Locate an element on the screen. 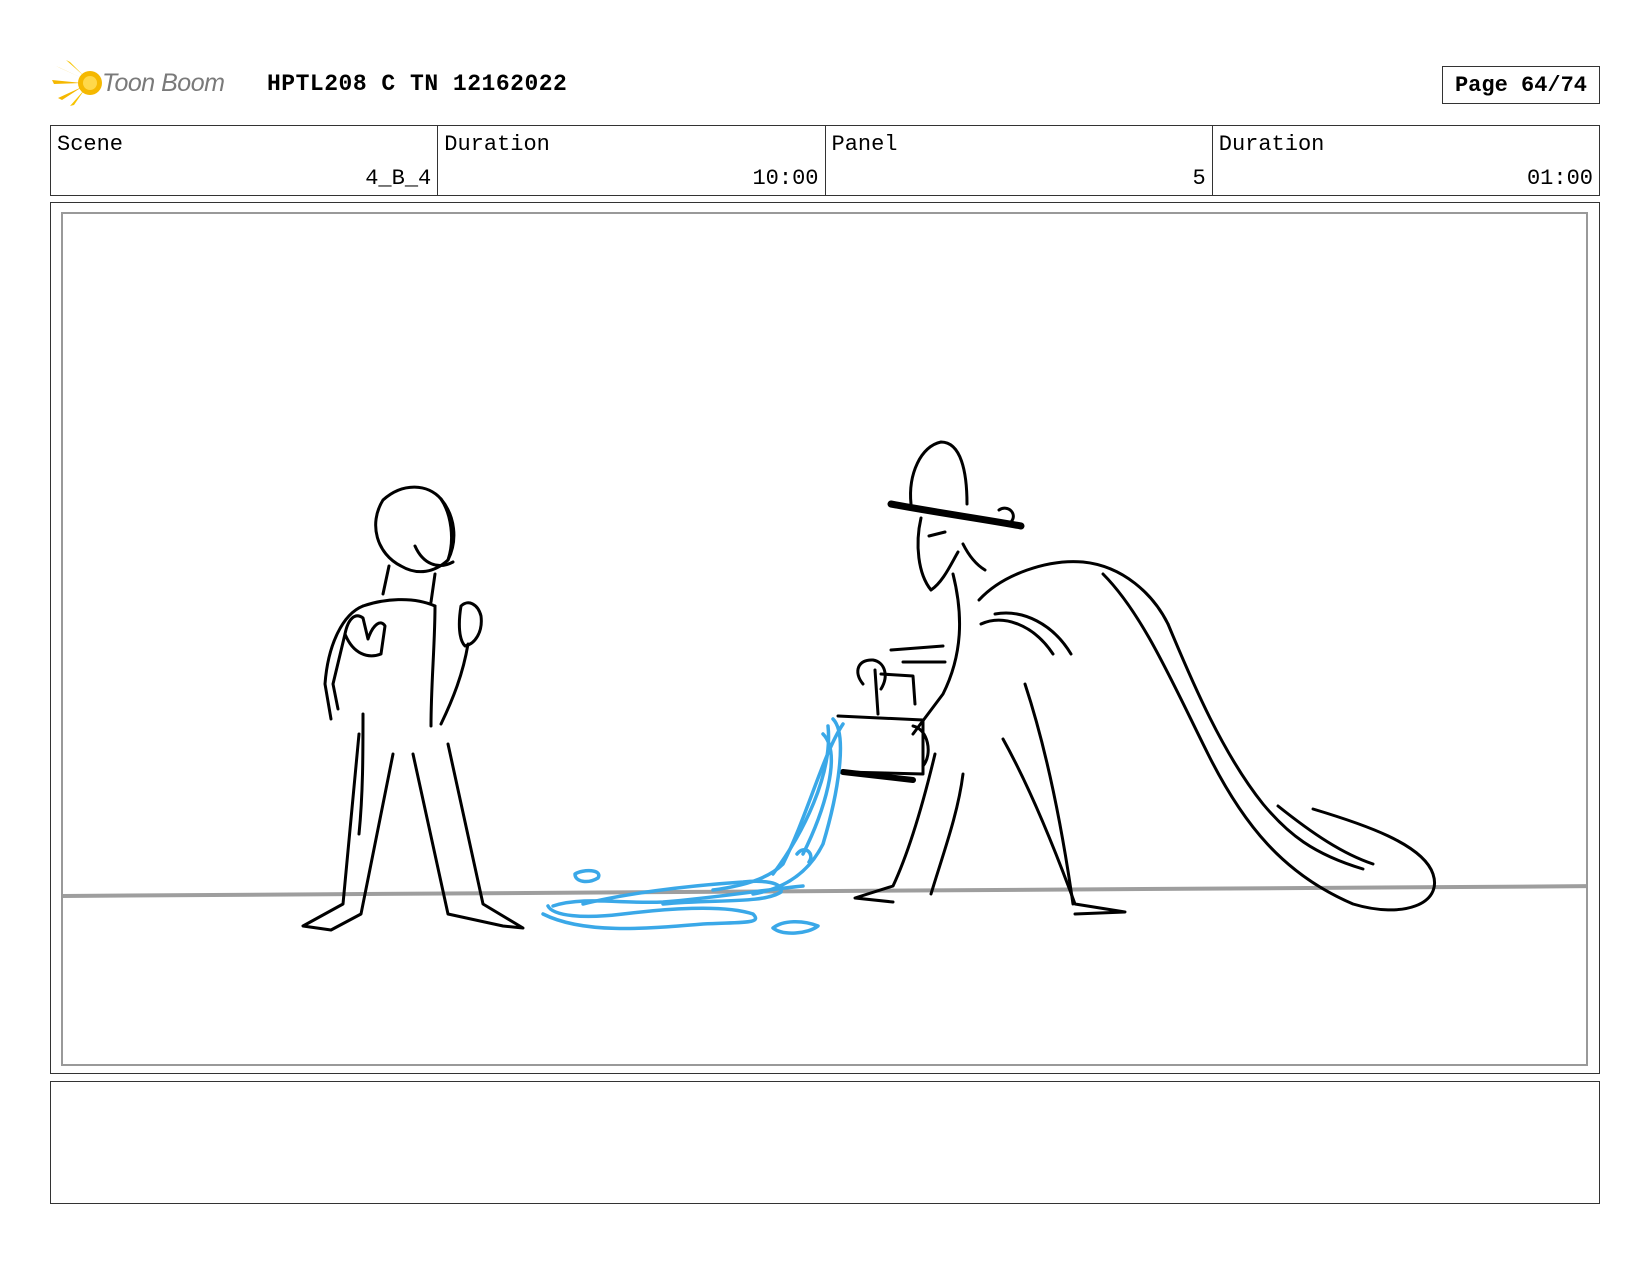  scene-cell: Scene 4_B_4 is located at coordinates (245, 160).